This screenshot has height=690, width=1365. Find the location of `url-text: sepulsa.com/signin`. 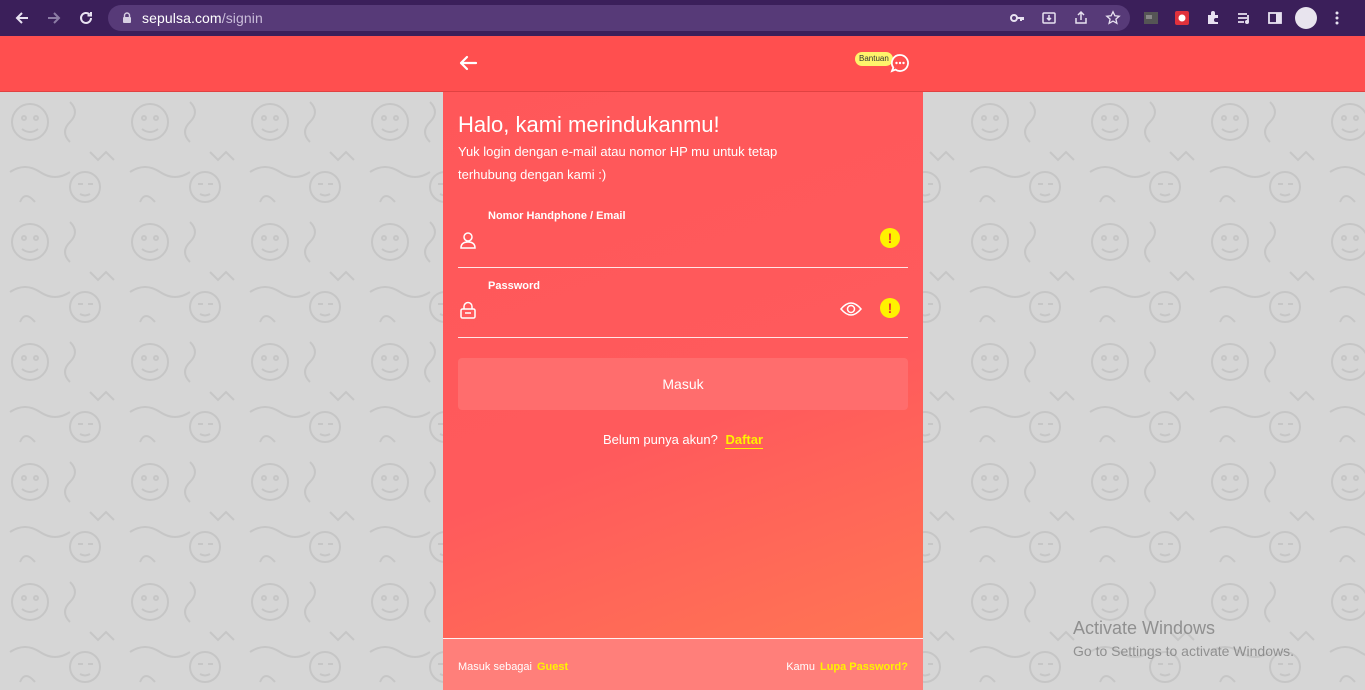

url-text: sepulsa.com/signin is located at coordinates (202, 18).